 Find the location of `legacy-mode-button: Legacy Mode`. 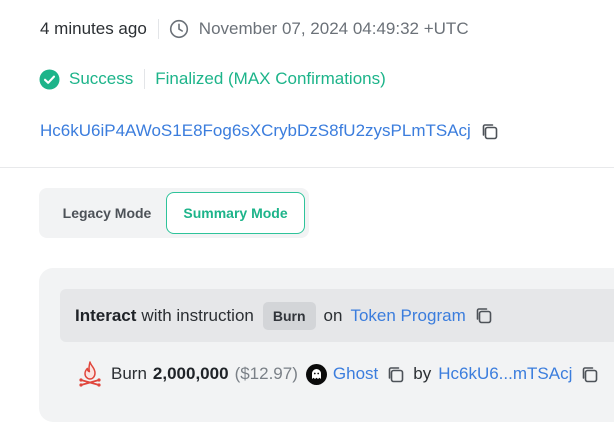

legacy-mode-button: Legacy Mode is located at coordinates (107, 213).